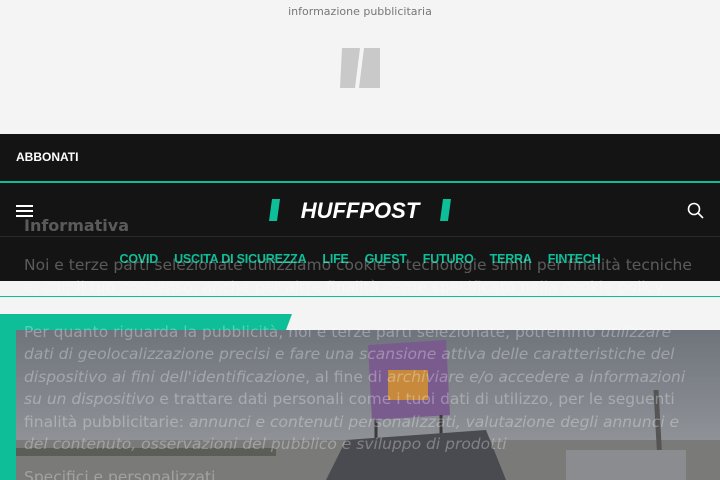 The width and height of the screenshot is (720, 480). I want to click on teal-rule, so click(360, 296).